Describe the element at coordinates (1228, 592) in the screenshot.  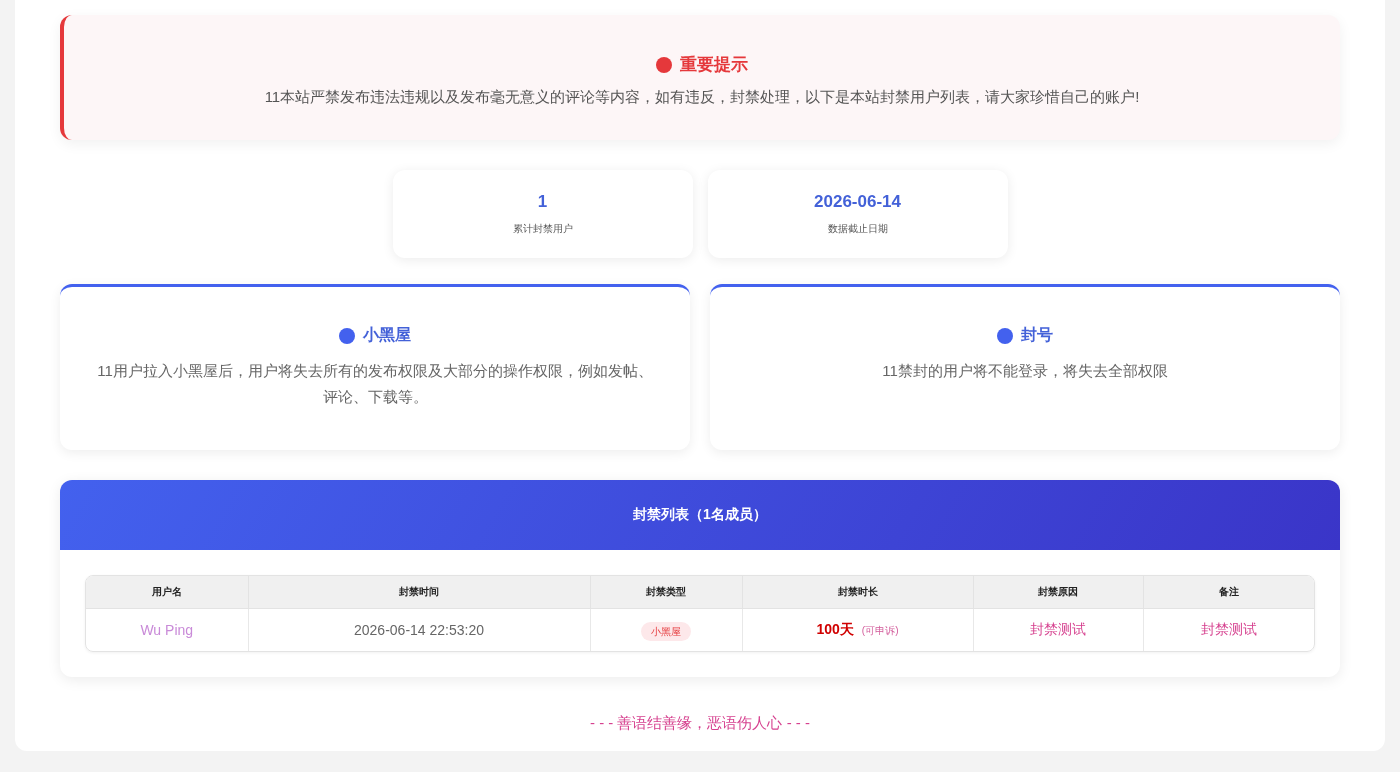
I see `column-header: 备注` at that location.